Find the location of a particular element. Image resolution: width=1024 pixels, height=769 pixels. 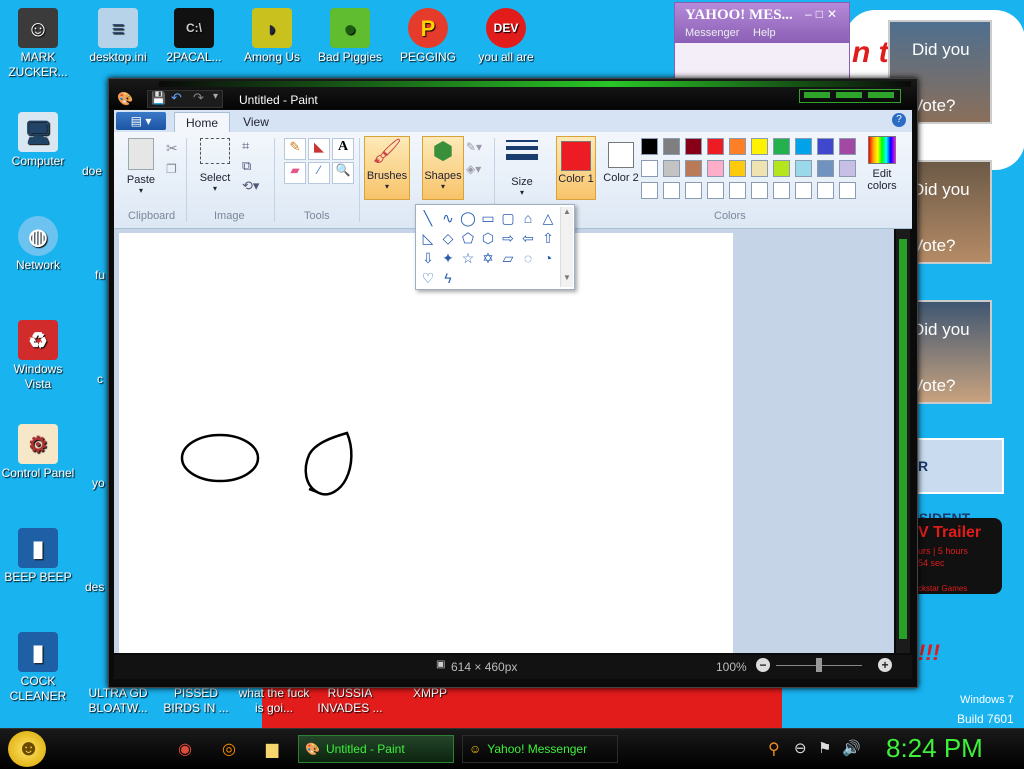

chrome-icon: ◉ is located at coordinates (185, 749).